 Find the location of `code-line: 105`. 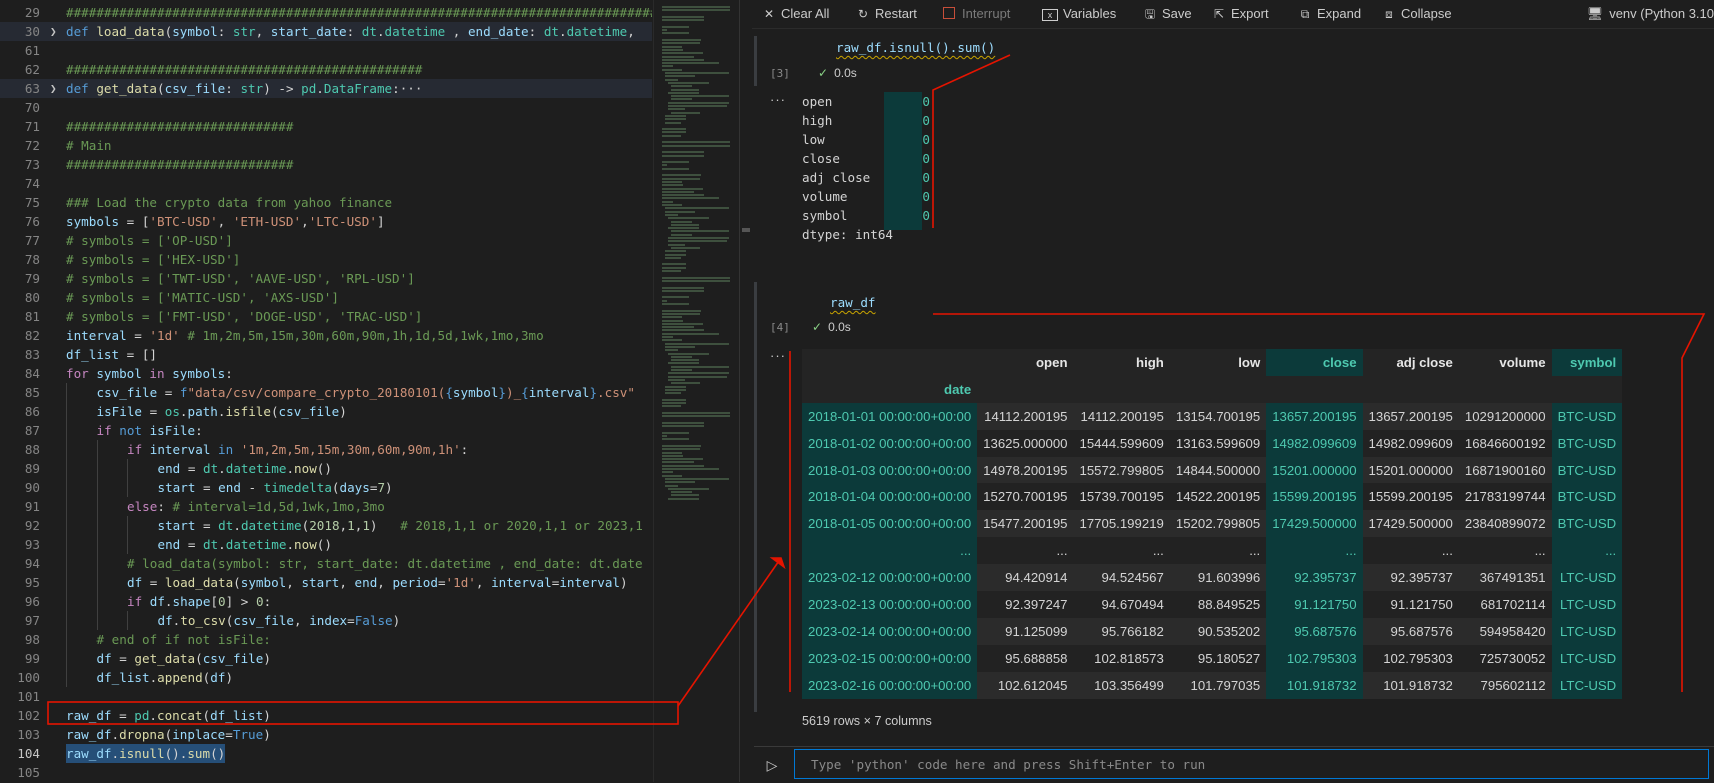

code-line: 105 is located at coordinates (326, 772).